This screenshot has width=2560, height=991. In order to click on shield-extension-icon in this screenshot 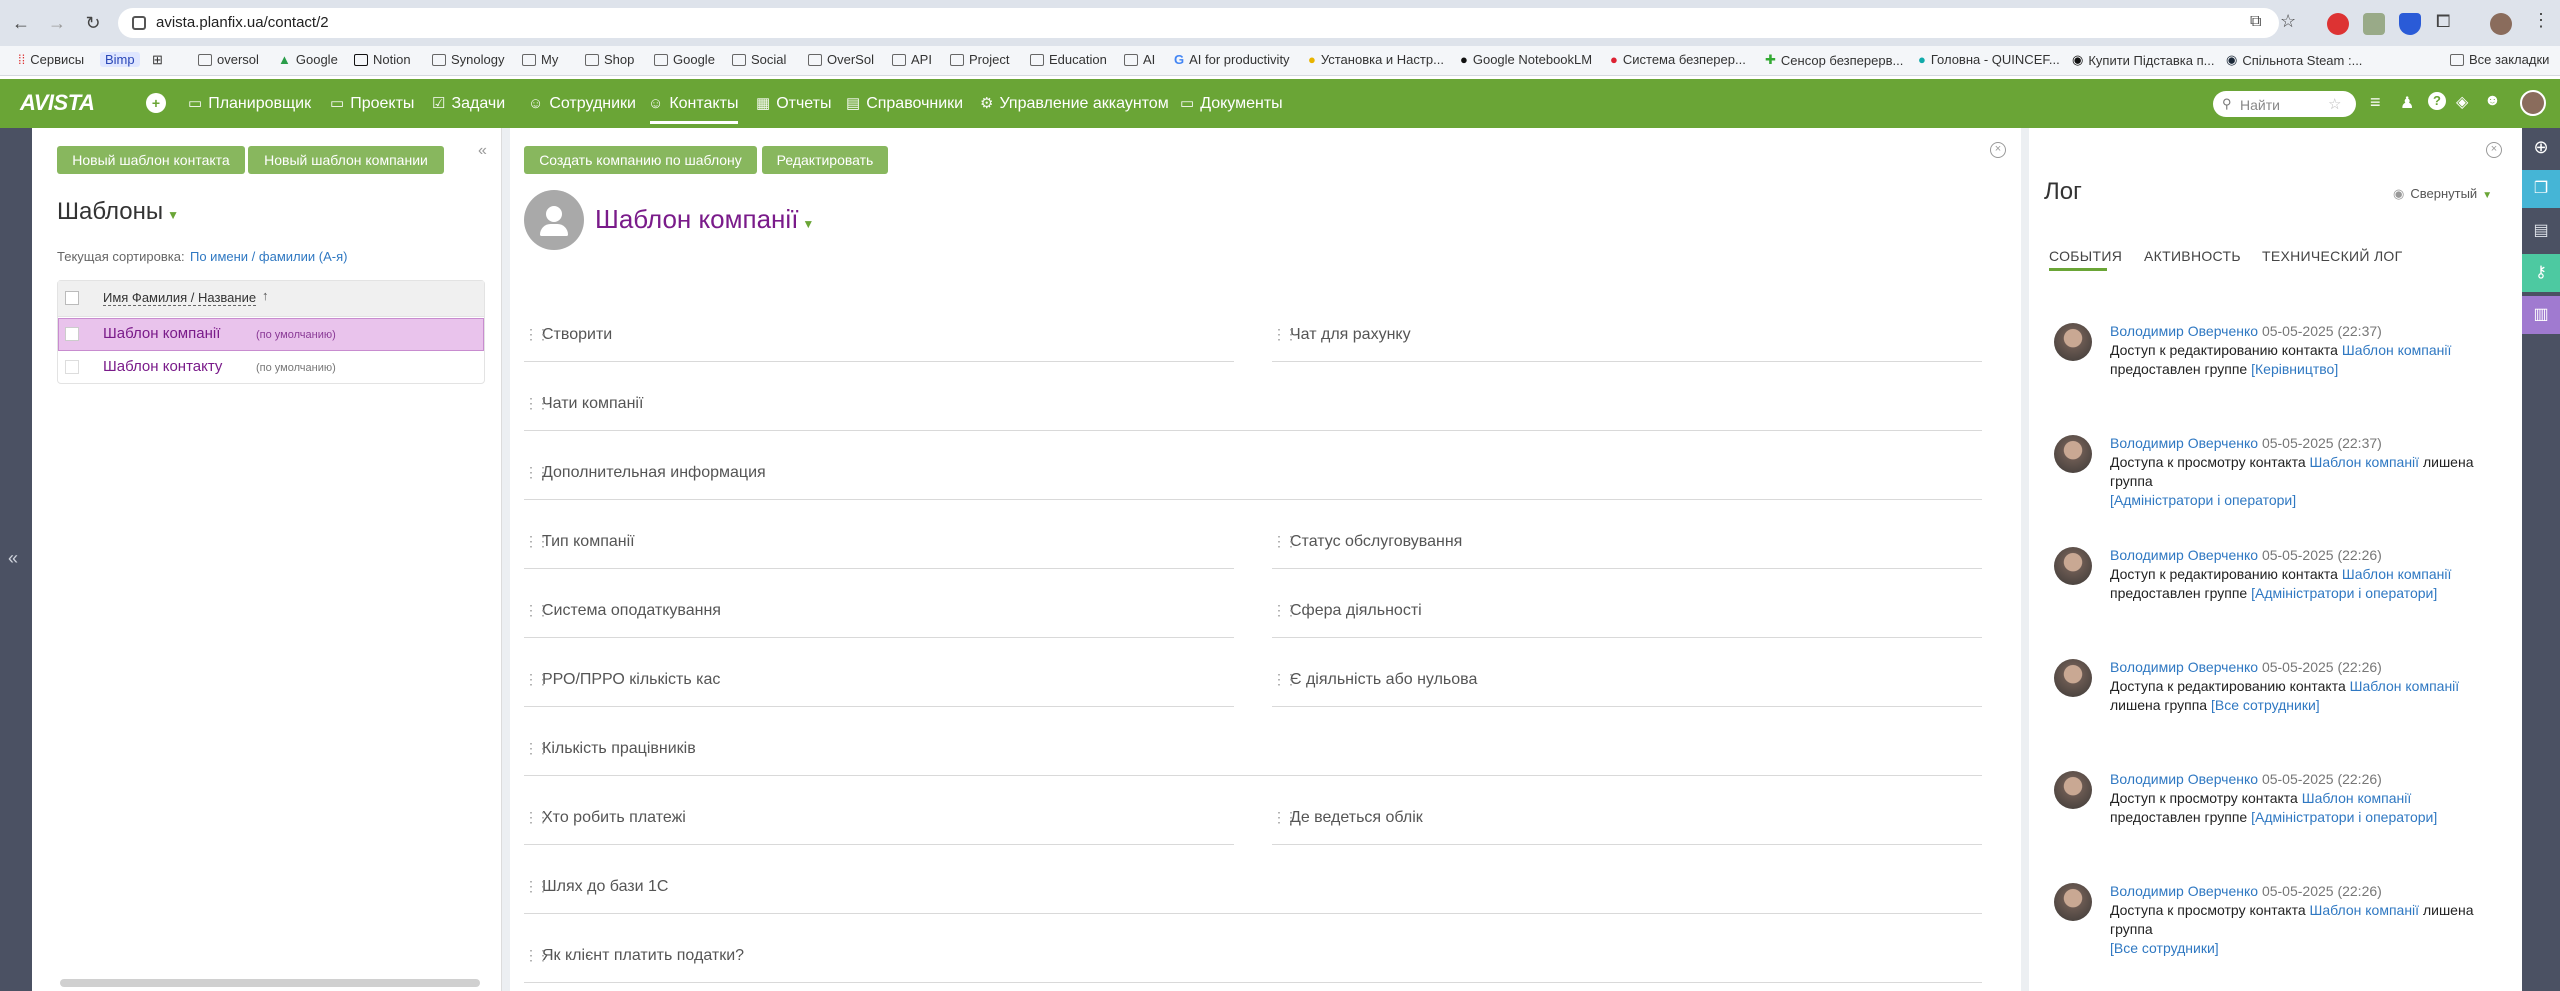, I will do `click(2410, 24)`.